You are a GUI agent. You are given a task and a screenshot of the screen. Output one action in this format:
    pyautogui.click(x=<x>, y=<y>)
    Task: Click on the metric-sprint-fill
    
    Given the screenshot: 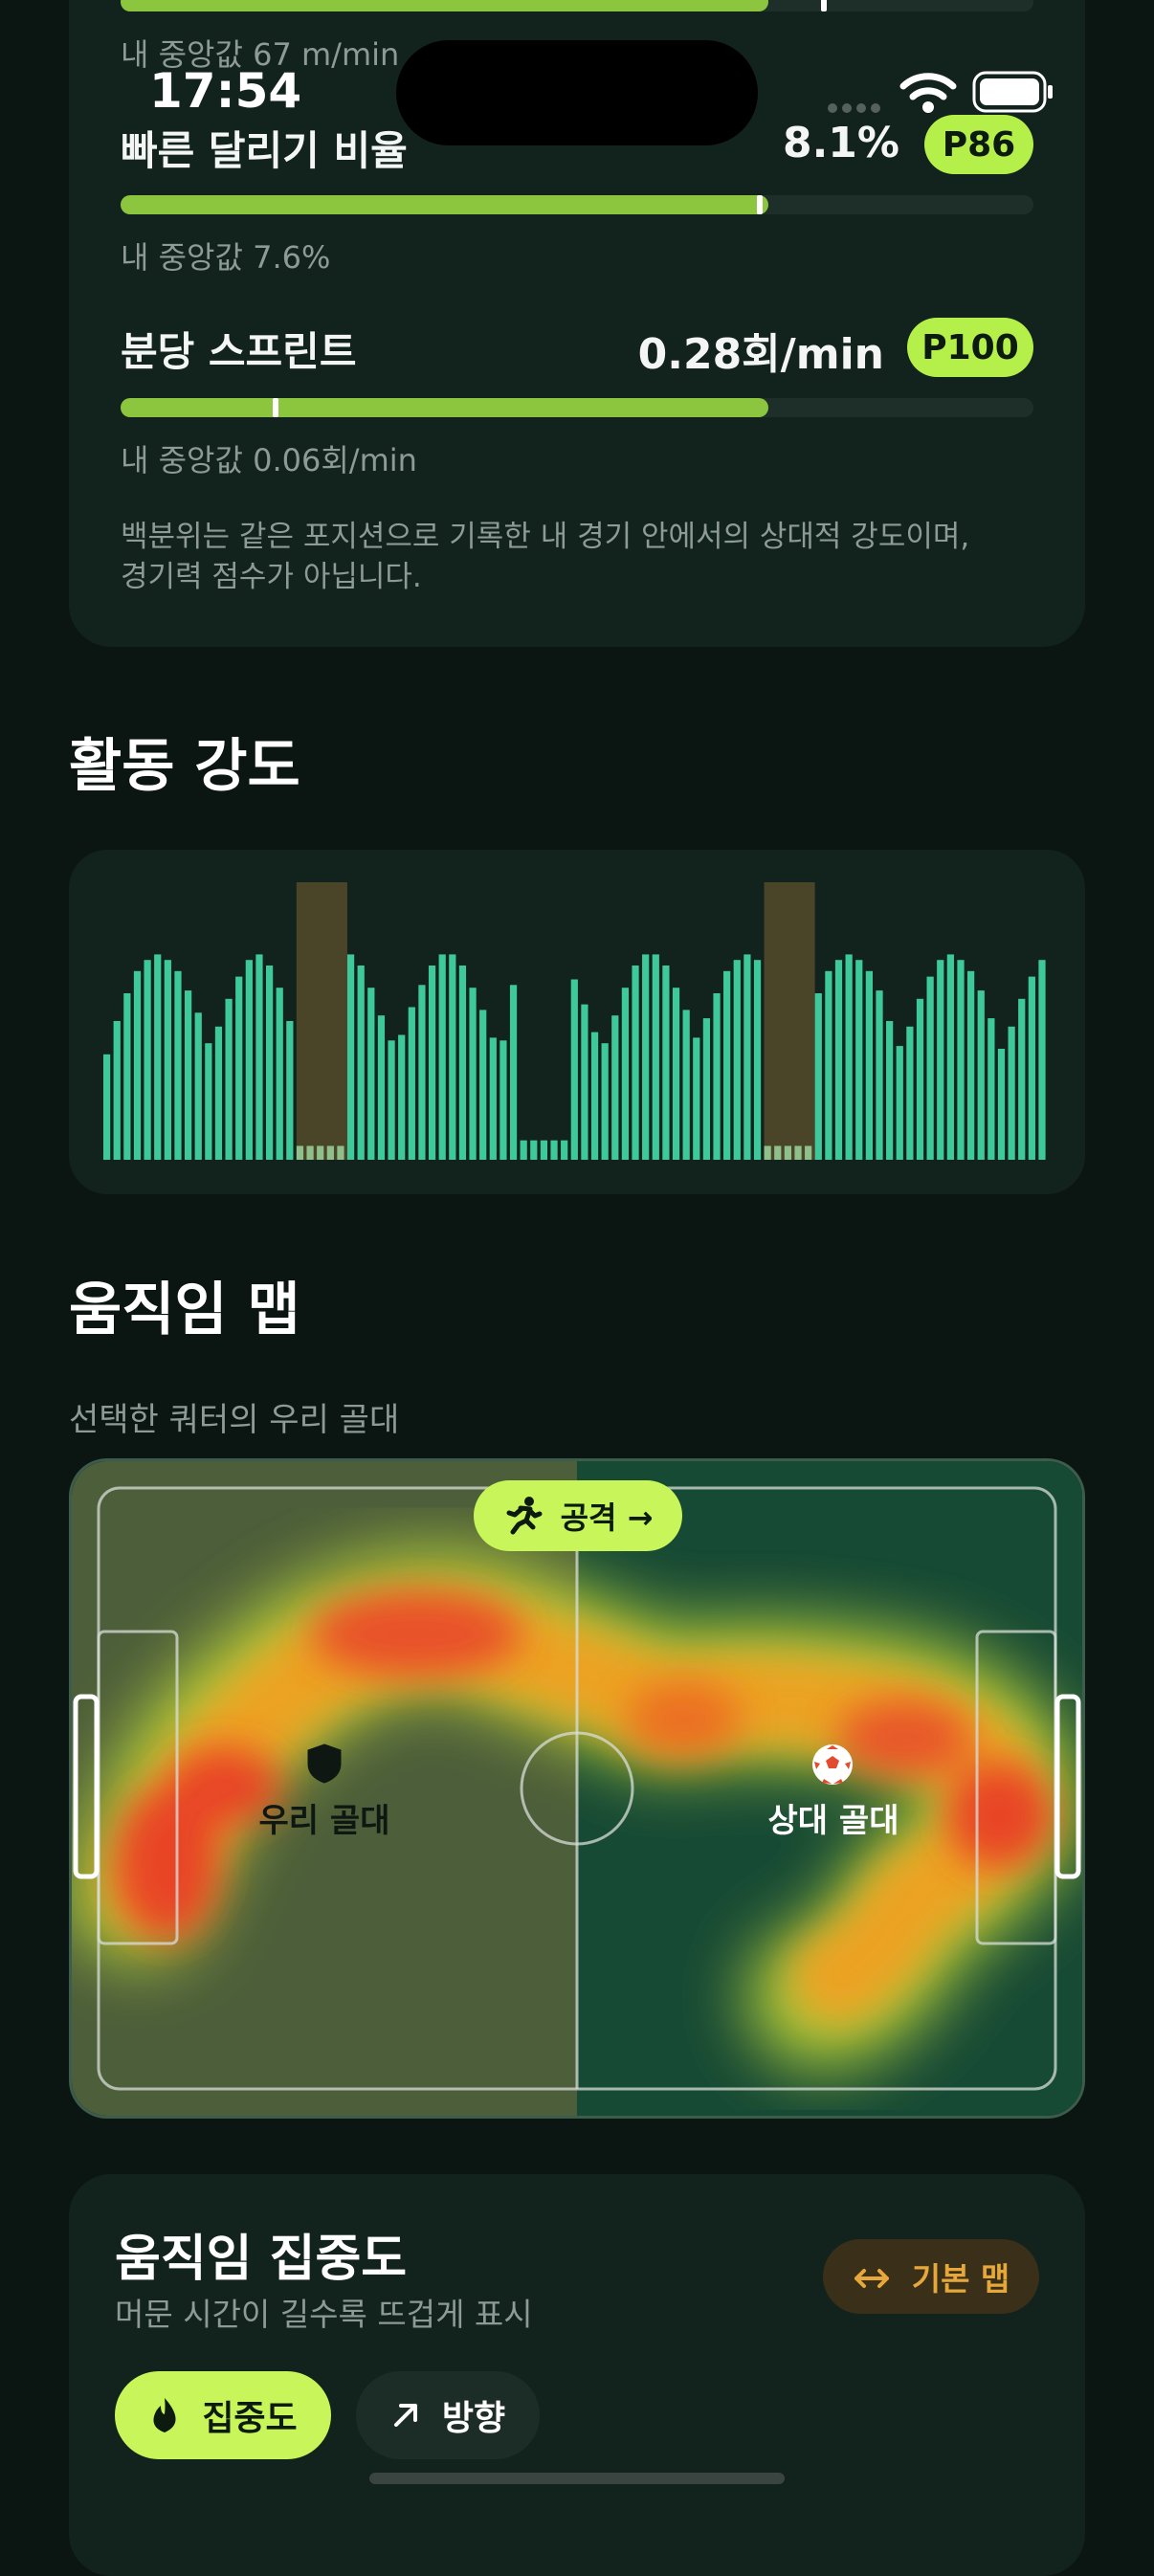 What is the action you would take?
    pyautogui.click(x=445, y=407)
    